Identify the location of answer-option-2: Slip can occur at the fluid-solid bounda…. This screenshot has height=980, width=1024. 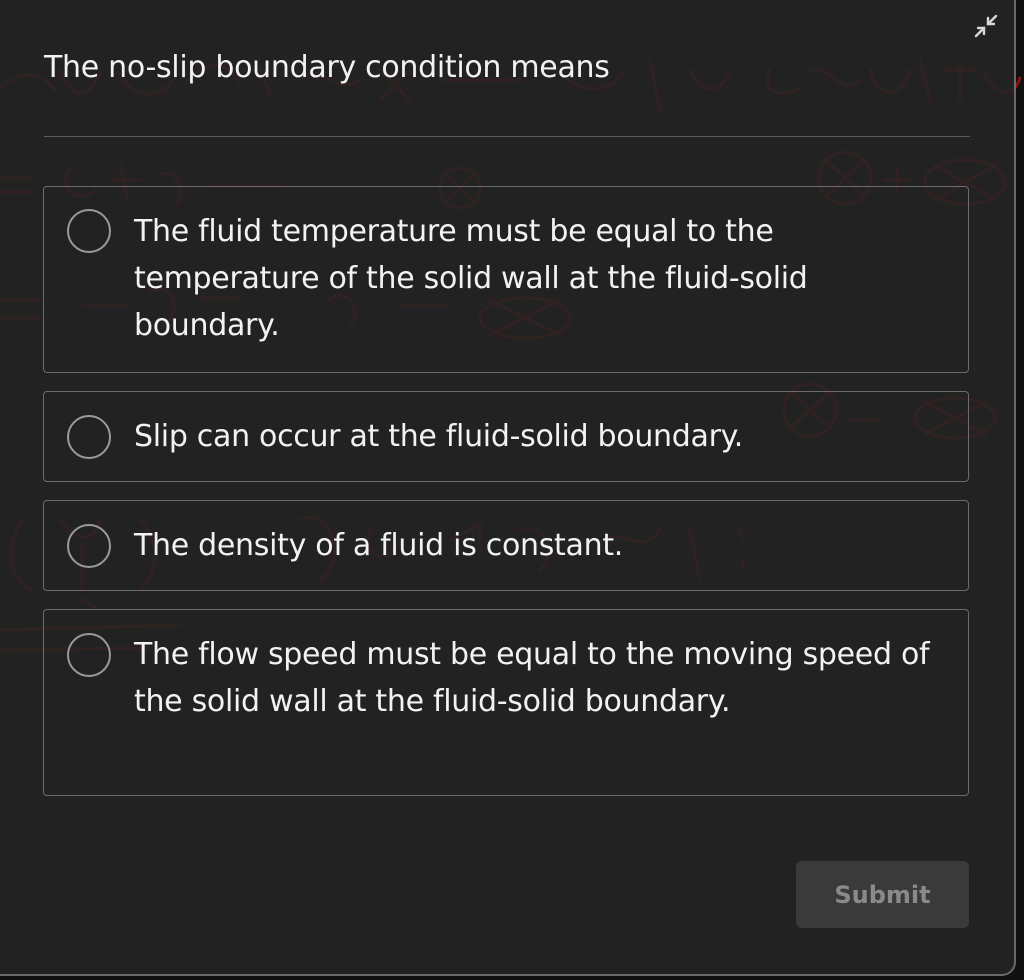
(506, 436).